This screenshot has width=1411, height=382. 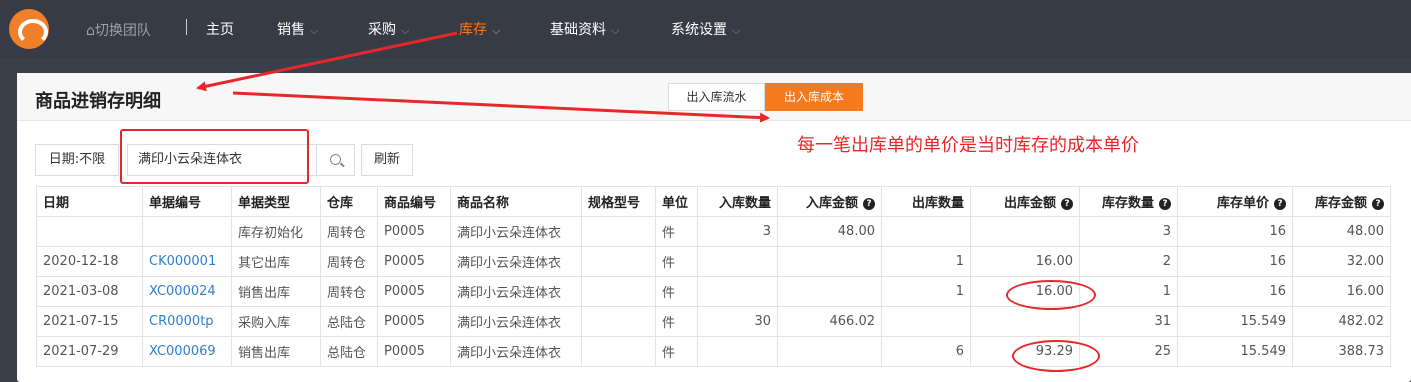 I want to click on cell-stock-amount: 388.73, so click(x=1341, y=351).